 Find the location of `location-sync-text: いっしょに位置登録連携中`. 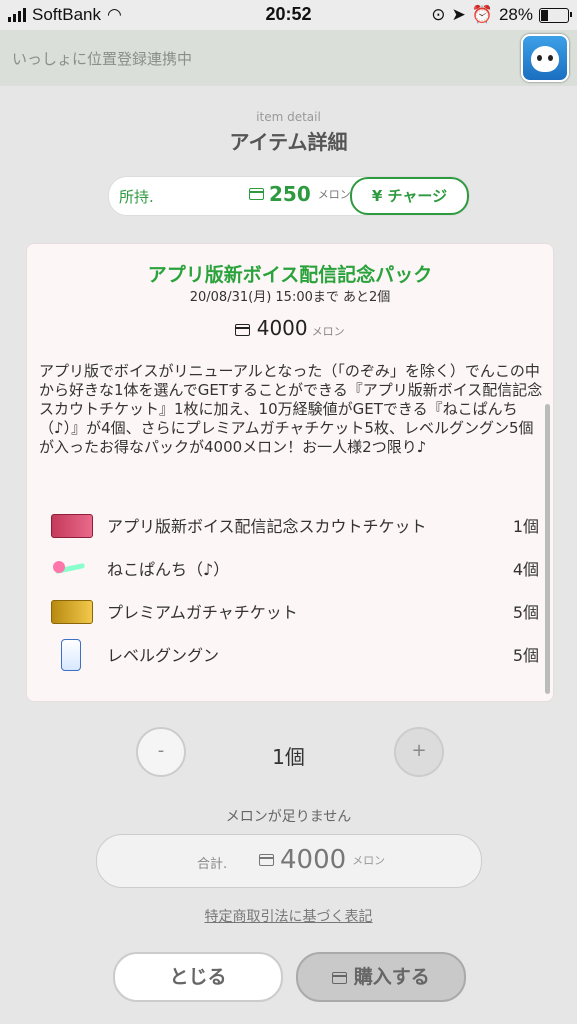

location-sync-text: いっしょに位置登録連携中 is located at coordinates (102, 59).